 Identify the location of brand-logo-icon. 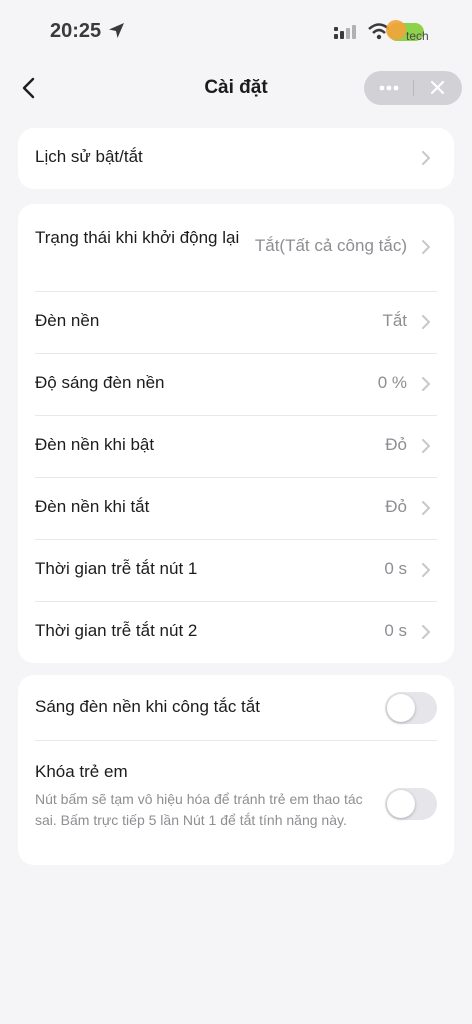
(396, 30).